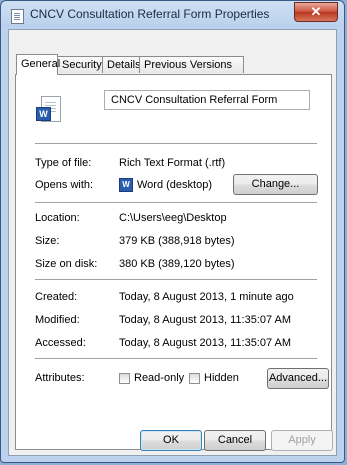  What do you see at coordinates (206, 297) in the screenshot?
I see `created-value: Today, 8 August 2013, 1 minute ago` at bounding box center [206, 297].